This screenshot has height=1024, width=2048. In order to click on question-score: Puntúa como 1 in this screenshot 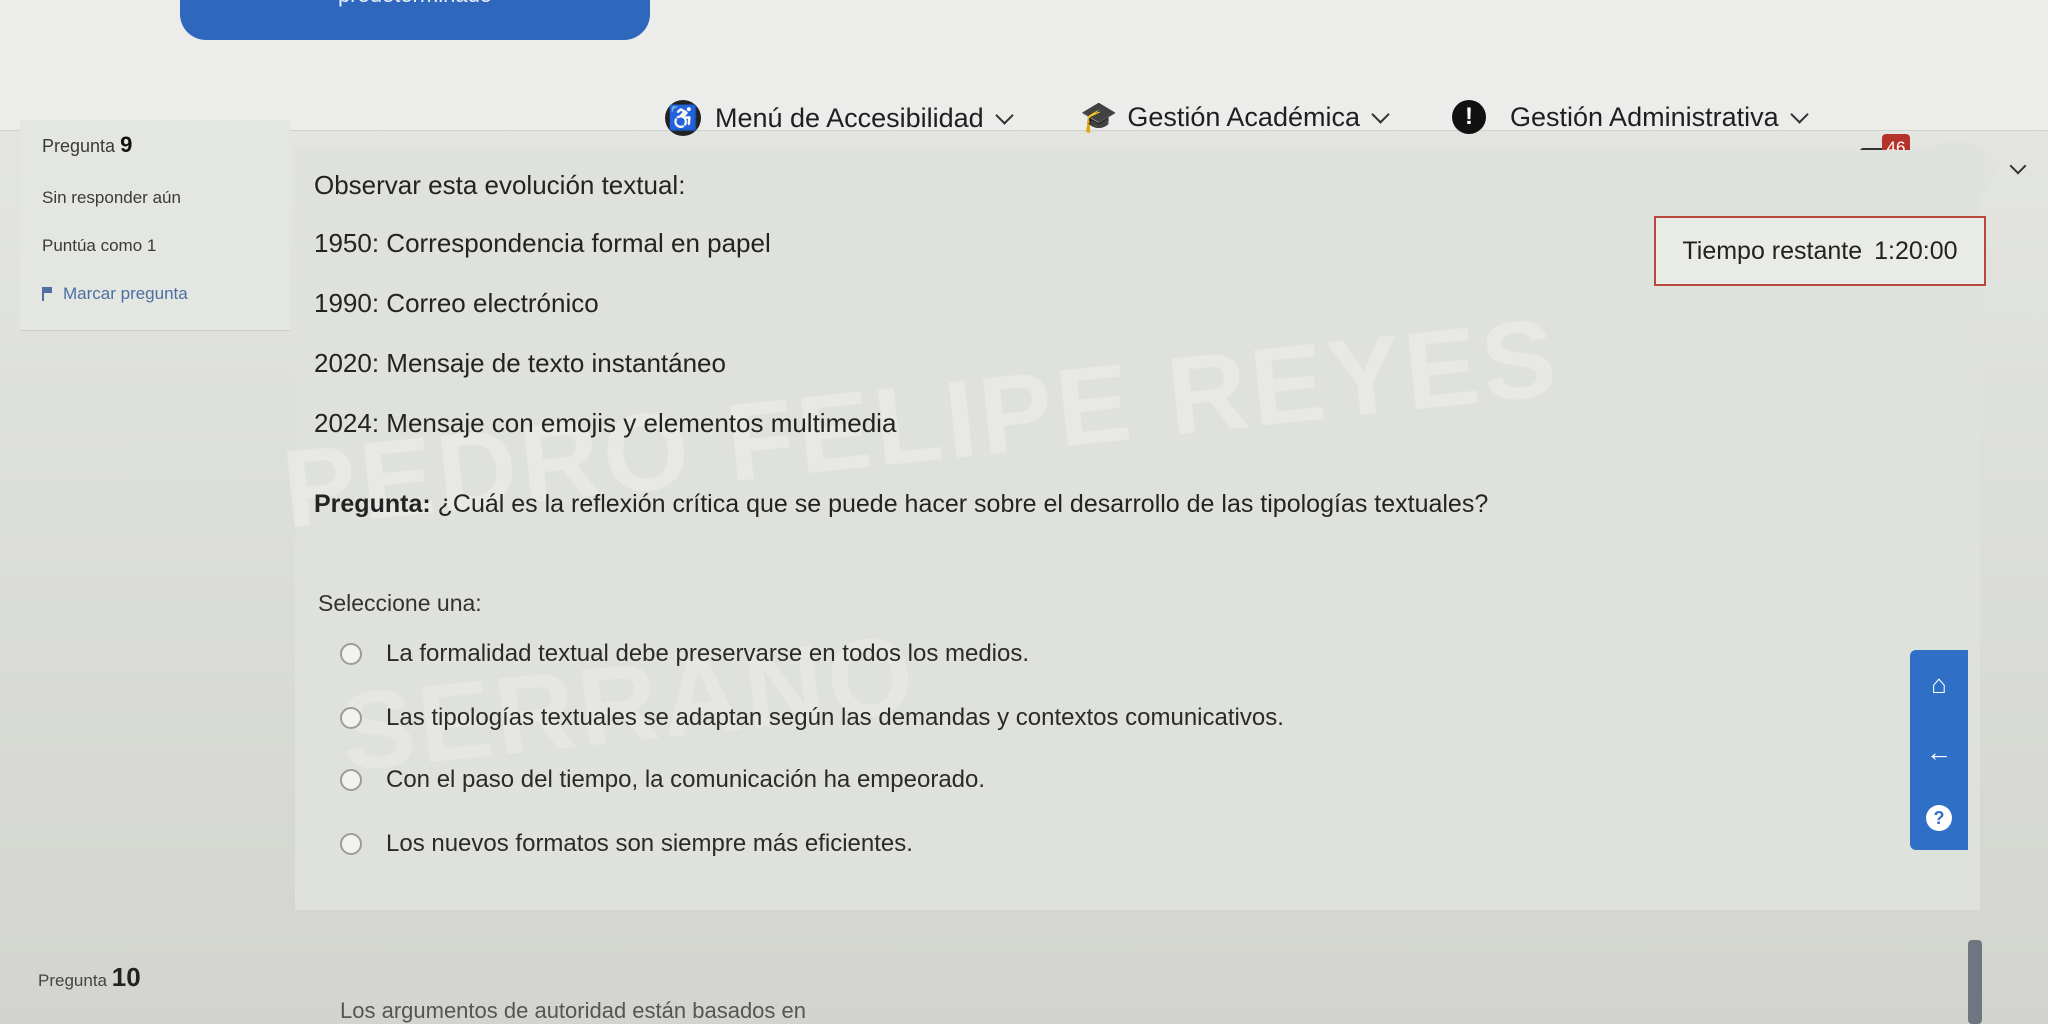, I will do `click(99, 245)`.